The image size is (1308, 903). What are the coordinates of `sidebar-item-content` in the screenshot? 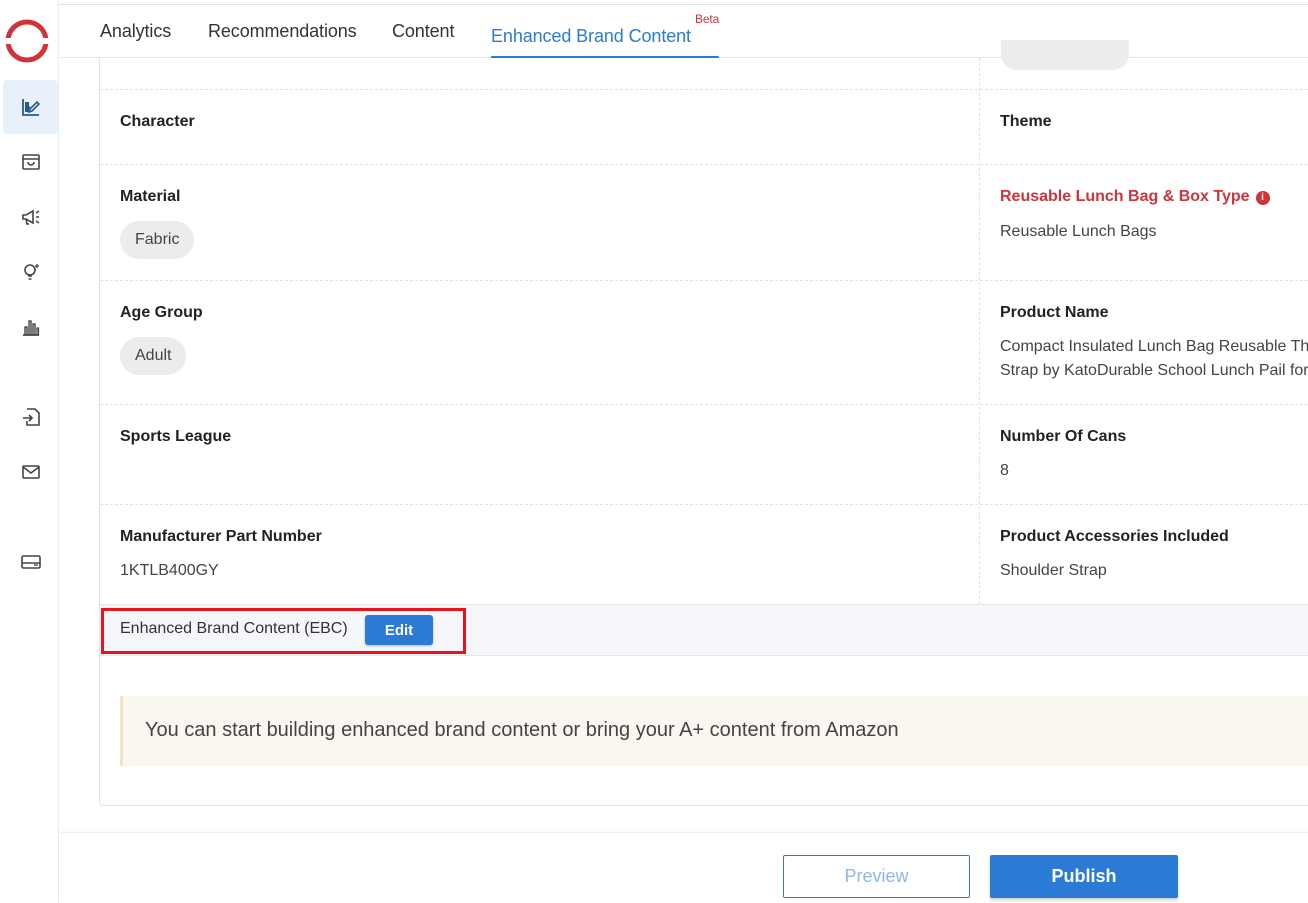 It's located at (30, 107).